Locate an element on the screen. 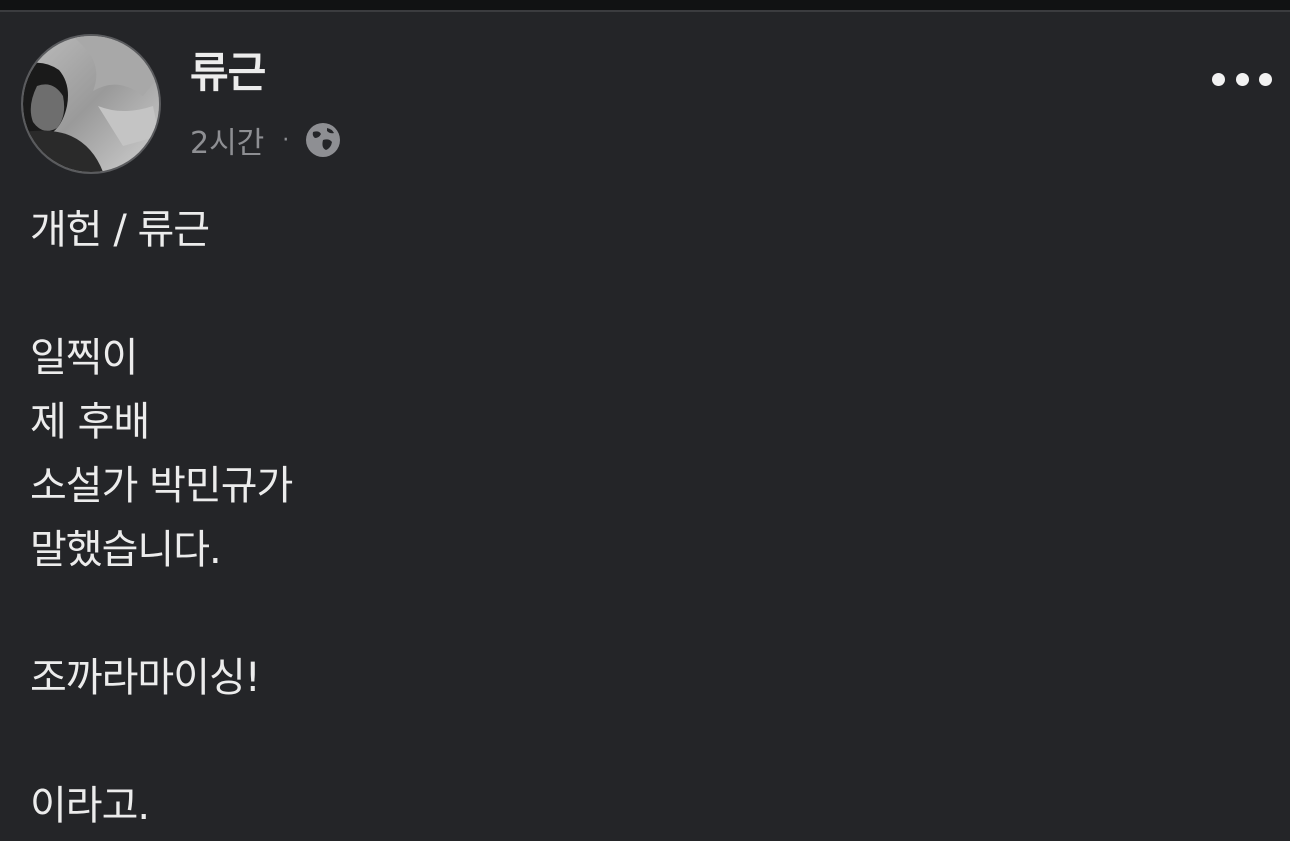 Image resolution: width=1290 pixels, height=841 pixels. post-text-line: 제 후배 is located at coordinates (90, 422).